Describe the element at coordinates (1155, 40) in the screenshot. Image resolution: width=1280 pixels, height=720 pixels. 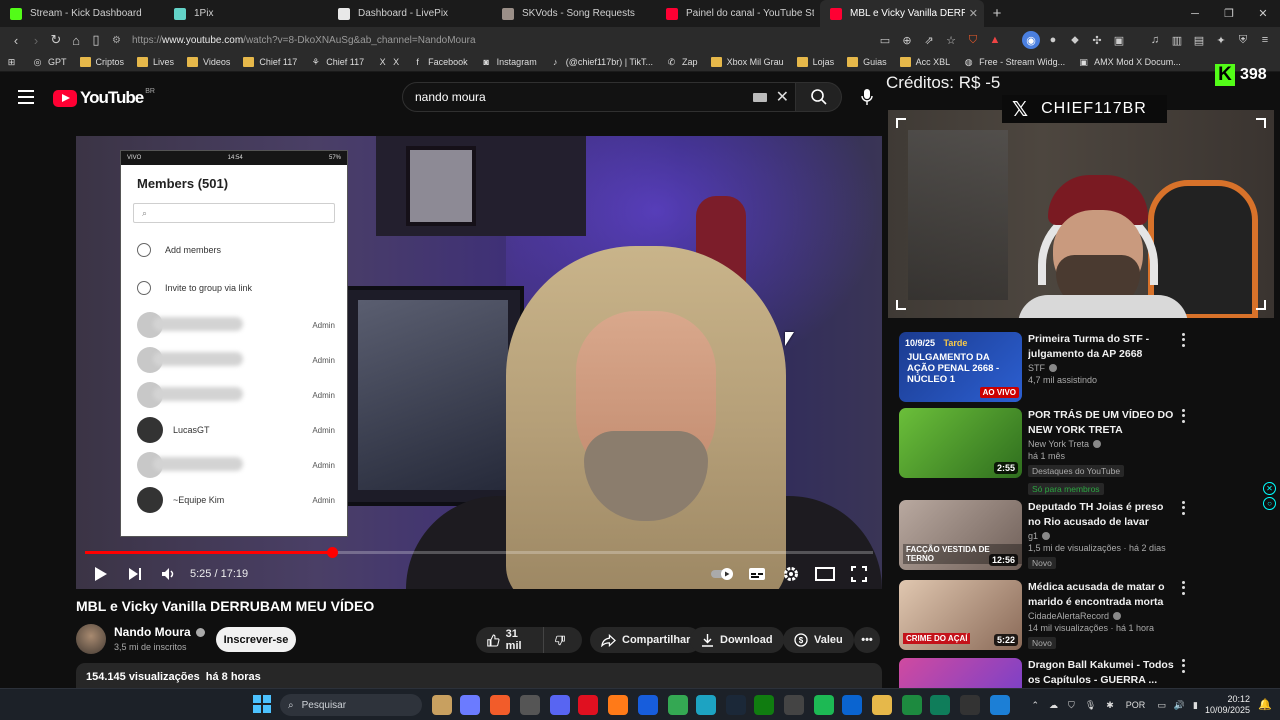
I see `music-icon: ♫` at that location.